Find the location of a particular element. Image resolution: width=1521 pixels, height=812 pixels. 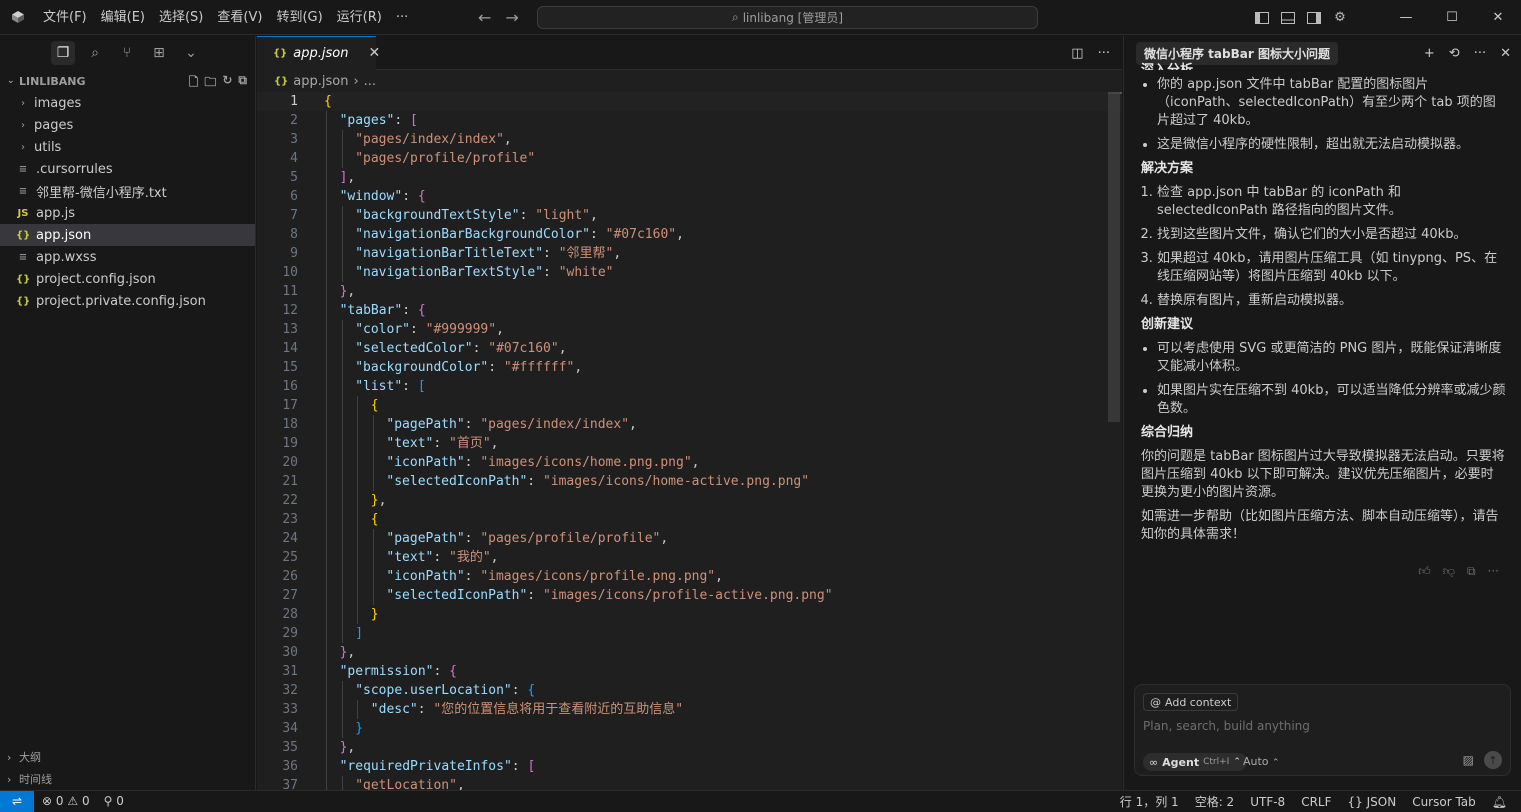

outline-section: › 大纲 is located at coordinates (127, 757).